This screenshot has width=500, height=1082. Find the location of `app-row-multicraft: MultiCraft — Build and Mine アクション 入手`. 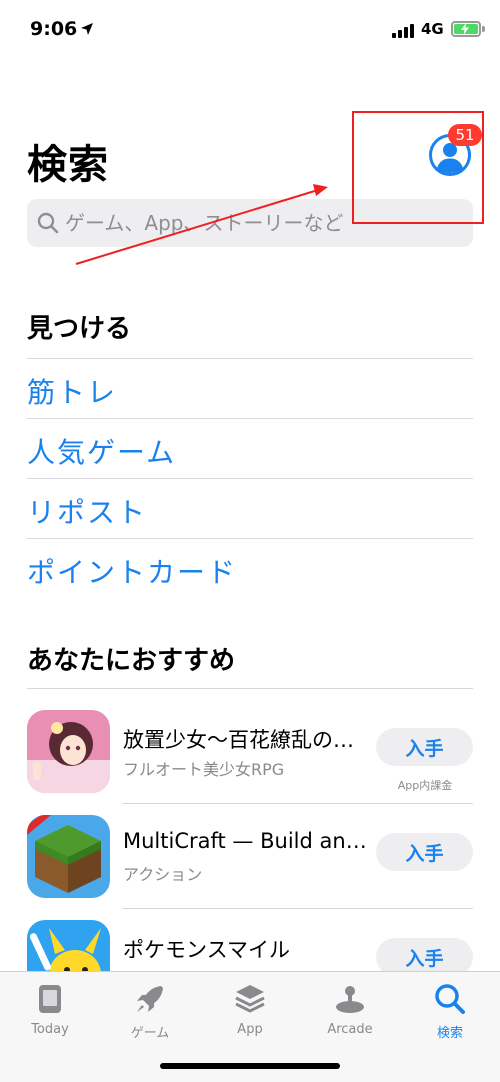

app-row-multicraft: MultiCraft — Build and Mine アクション 入手 is located at coordinates (250, 857).